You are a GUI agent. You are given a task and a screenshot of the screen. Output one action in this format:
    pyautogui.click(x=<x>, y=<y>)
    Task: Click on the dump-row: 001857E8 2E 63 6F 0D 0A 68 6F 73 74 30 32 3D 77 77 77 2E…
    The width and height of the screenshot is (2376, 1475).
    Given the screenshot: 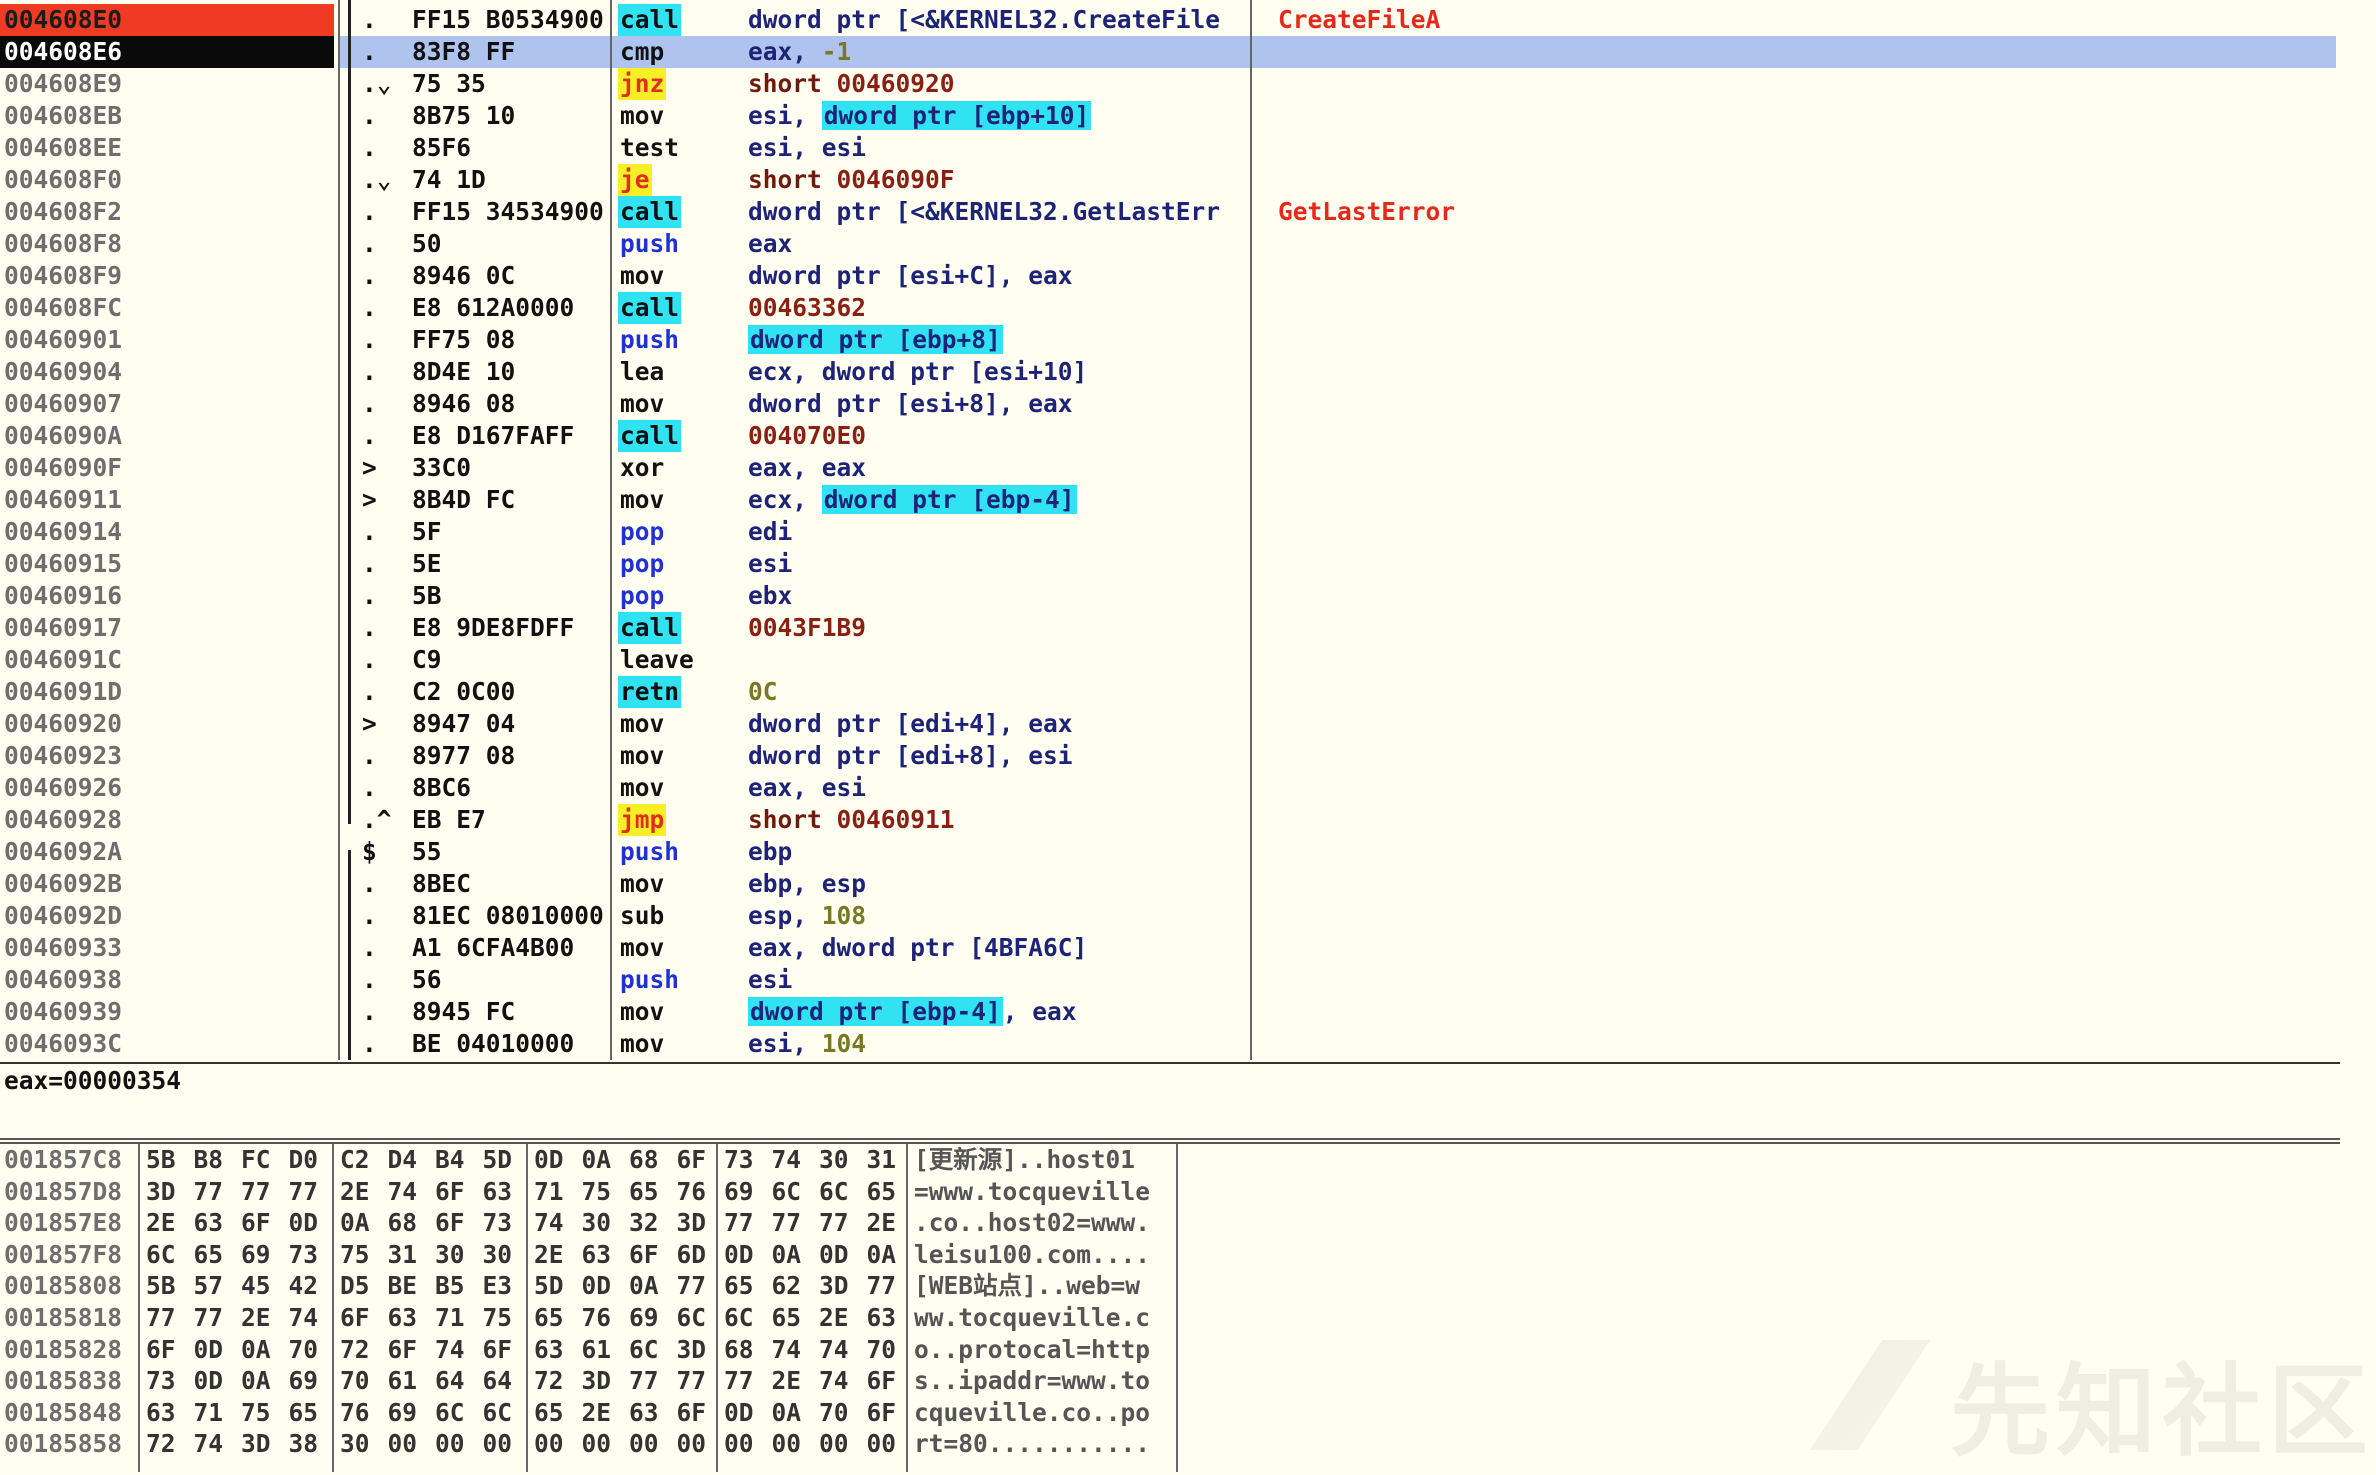 What is the action you would take?
    pyautogui.click(x=600, y=1223)
    